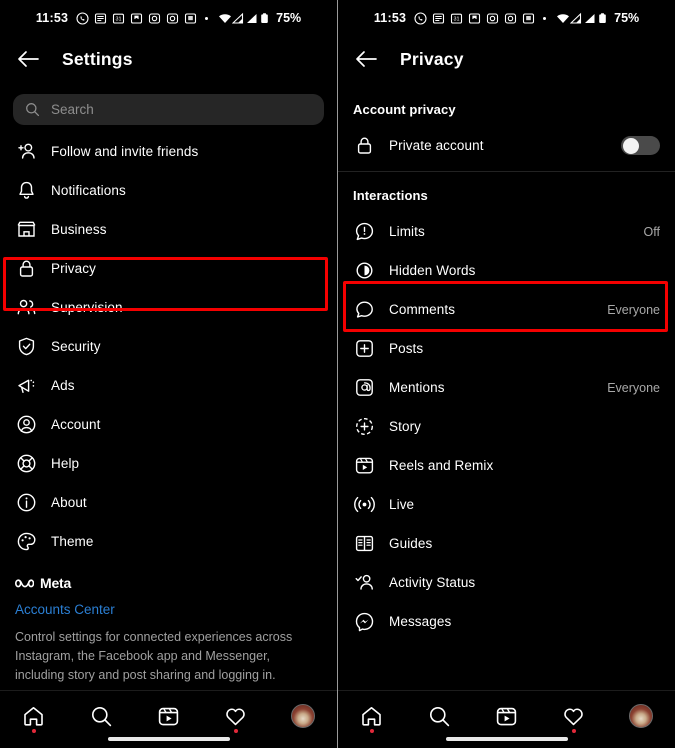  Describe the element at coordinates (407, 231) in the screenshot. I see `privacy-item-label: Limits` at that location.